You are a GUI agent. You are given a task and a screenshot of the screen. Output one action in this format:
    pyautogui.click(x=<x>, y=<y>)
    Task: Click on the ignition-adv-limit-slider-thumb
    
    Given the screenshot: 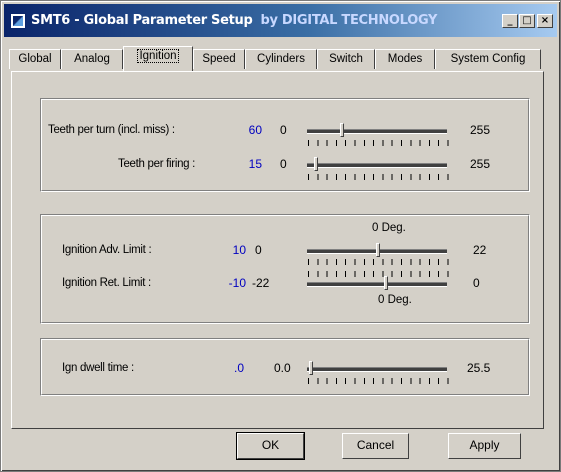 What is the action you would take?
    pyautogui.click(x=378, y=250)
    